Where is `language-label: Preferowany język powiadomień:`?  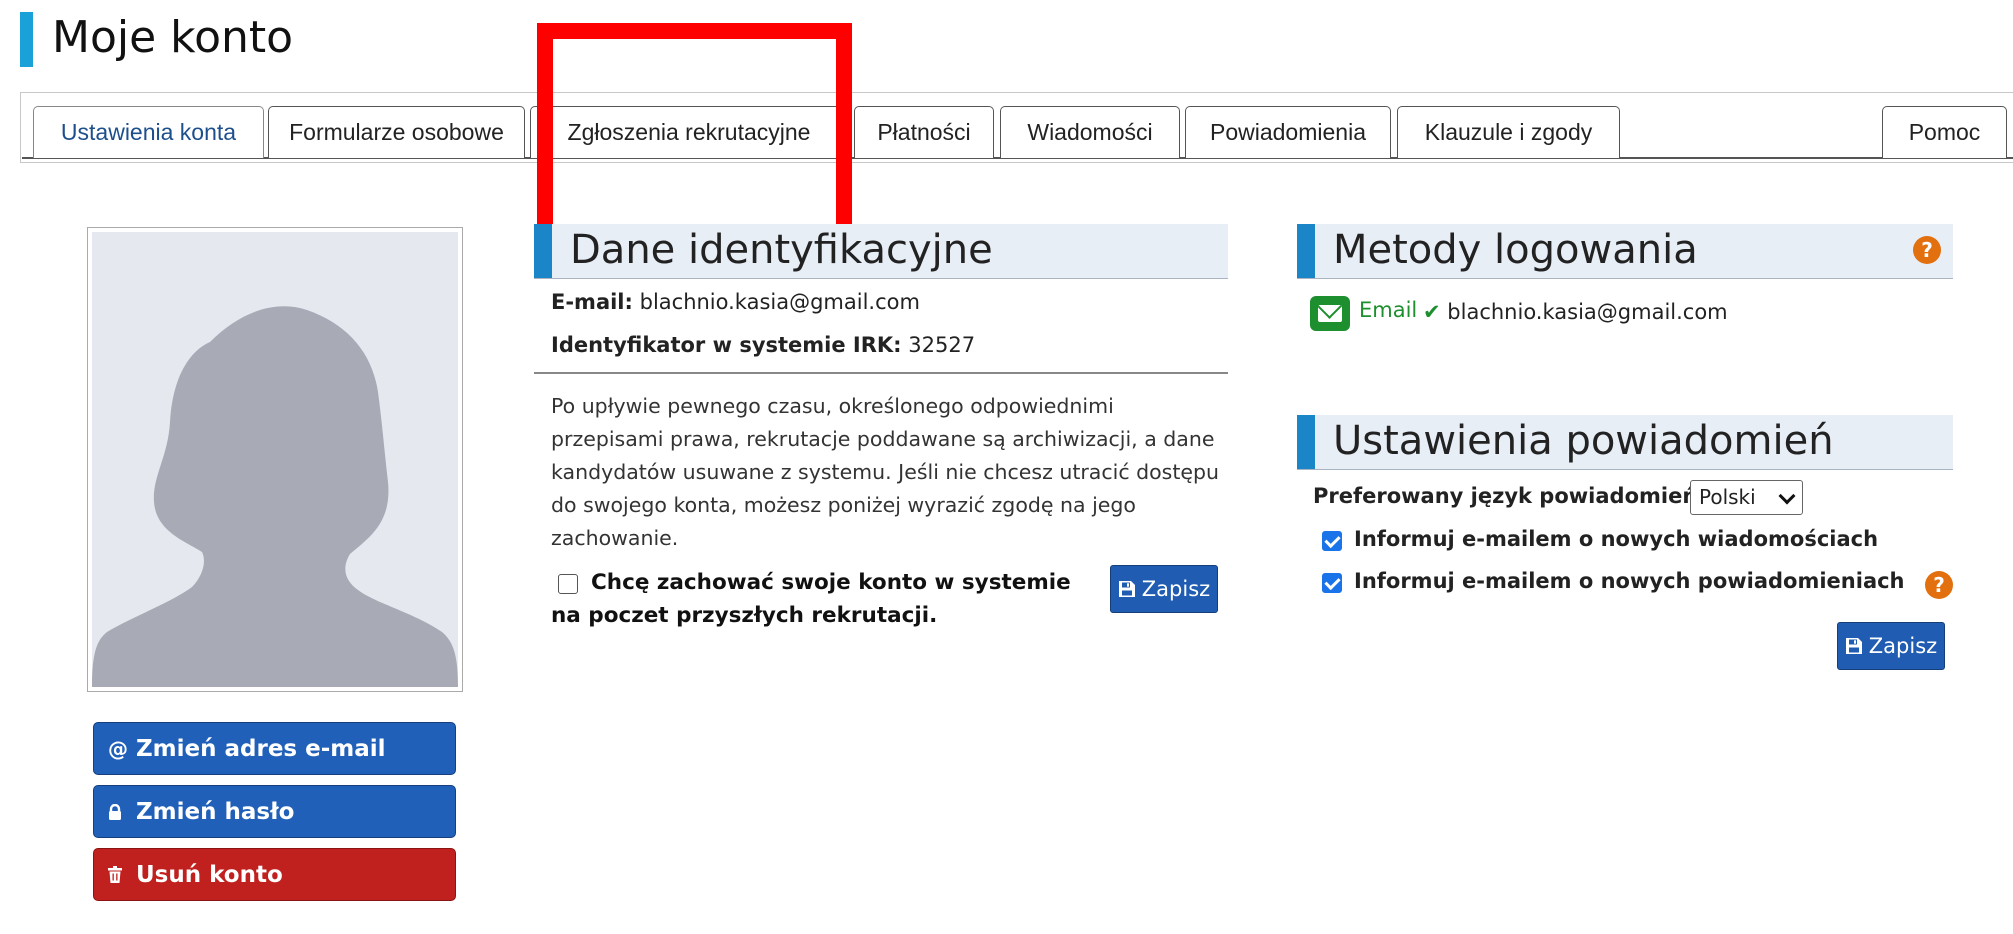
language-label: Preferowany język powiadomień: is located at coordinates (1509, 496).